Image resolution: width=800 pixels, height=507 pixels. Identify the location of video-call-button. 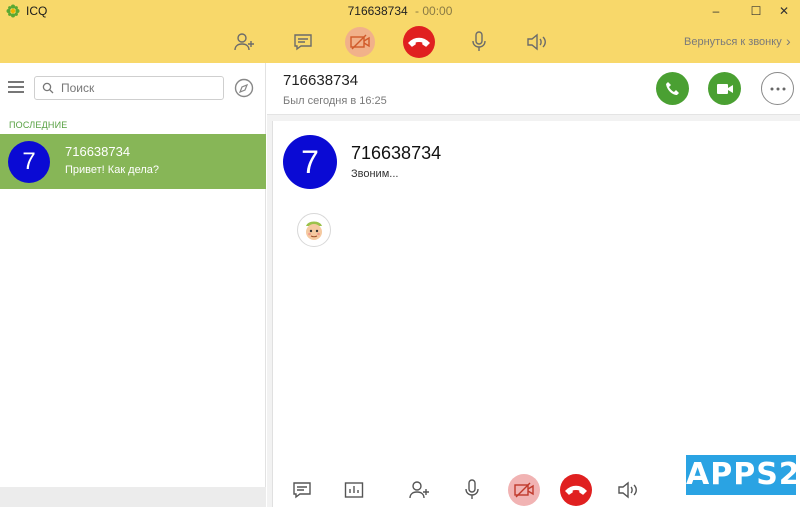
(724, 88).